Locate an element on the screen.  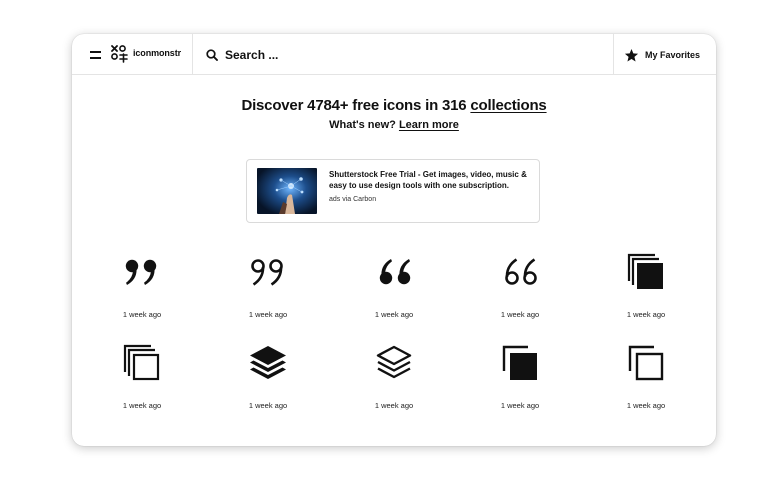
quote-right-outline-icon is located at coordinates (267, 272).